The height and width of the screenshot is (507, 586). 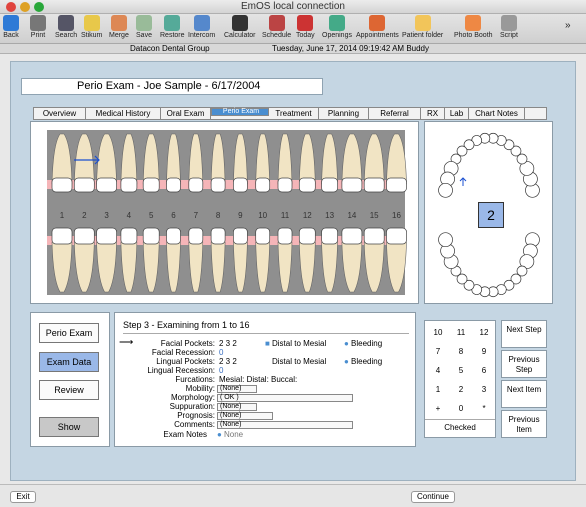 I want to click on keypad-key: 1, so click(x=438, y=389).